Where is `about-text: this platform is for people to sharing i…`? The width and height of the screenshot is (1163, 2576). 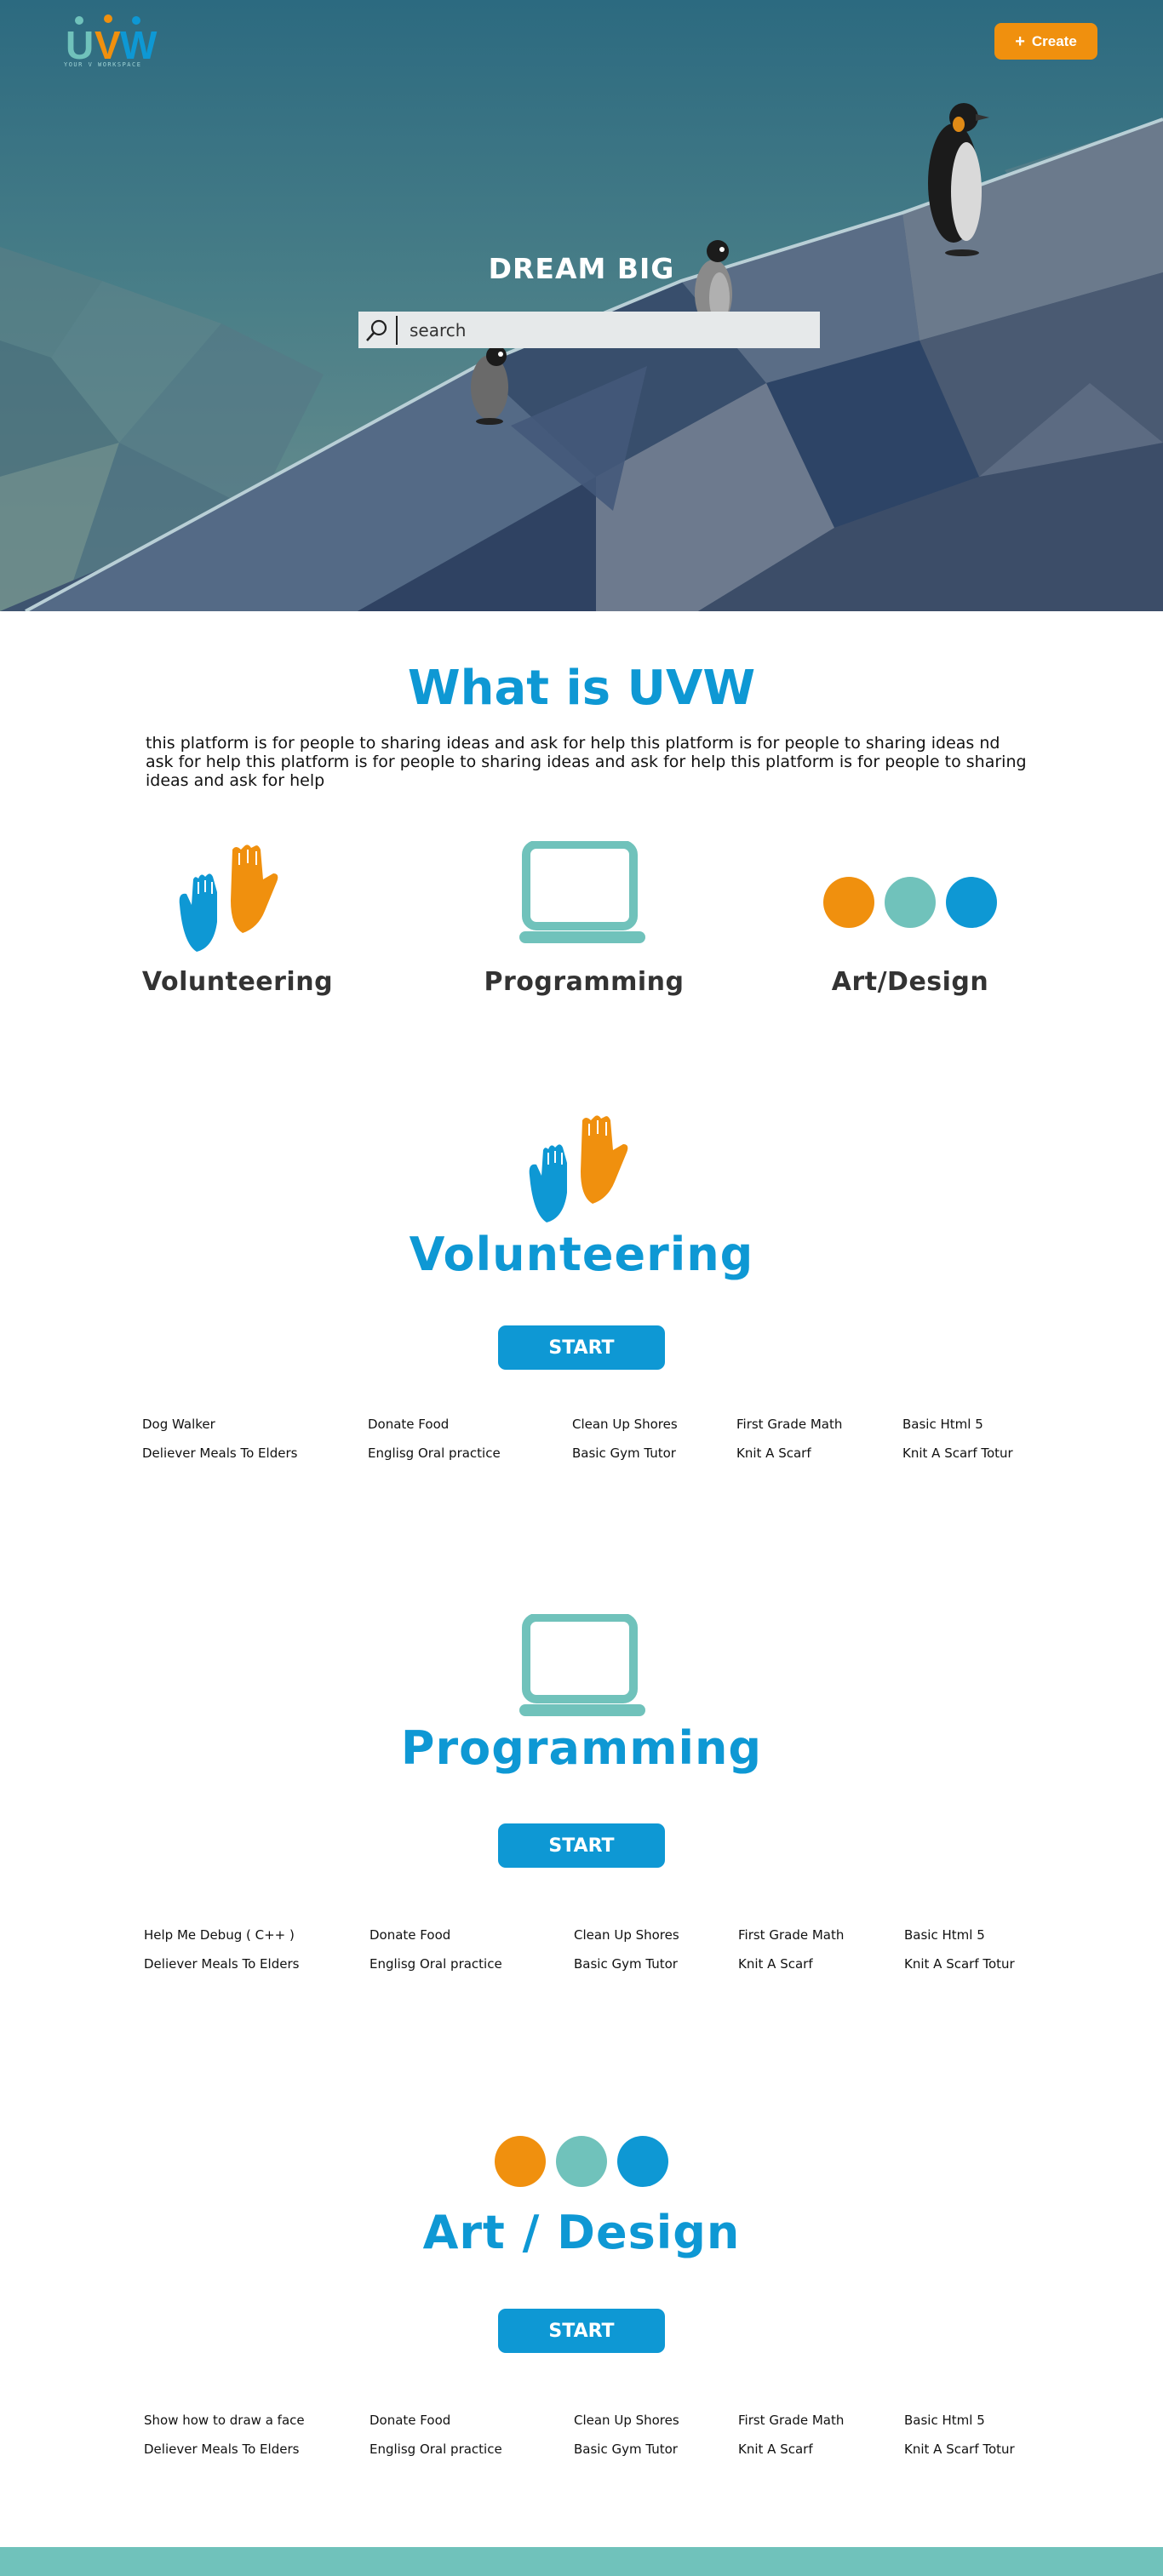
about-text: this platform is for people to sharing i… is located at coordinates (586, 762).